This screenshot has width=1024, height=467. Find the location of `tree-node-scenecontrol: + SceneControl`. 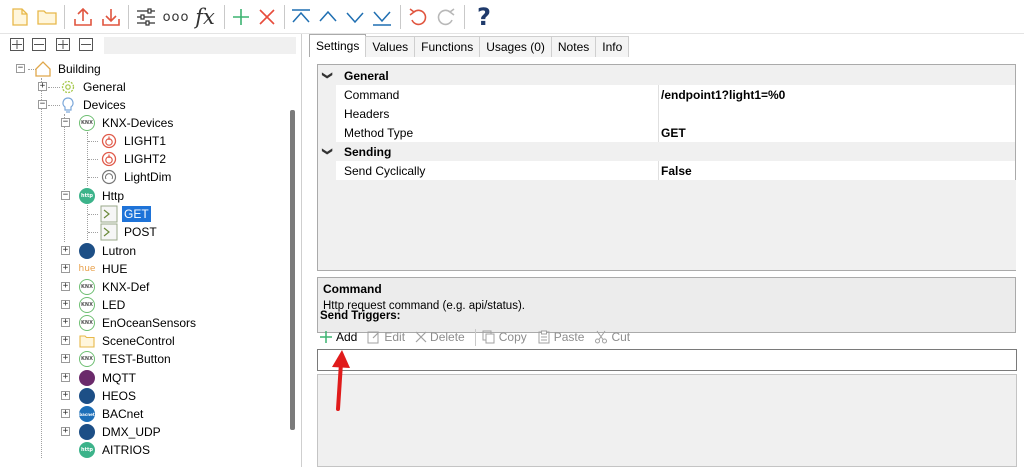

tree-node-scenecontrol: + SceneControl is located at coordinates (119, 341).